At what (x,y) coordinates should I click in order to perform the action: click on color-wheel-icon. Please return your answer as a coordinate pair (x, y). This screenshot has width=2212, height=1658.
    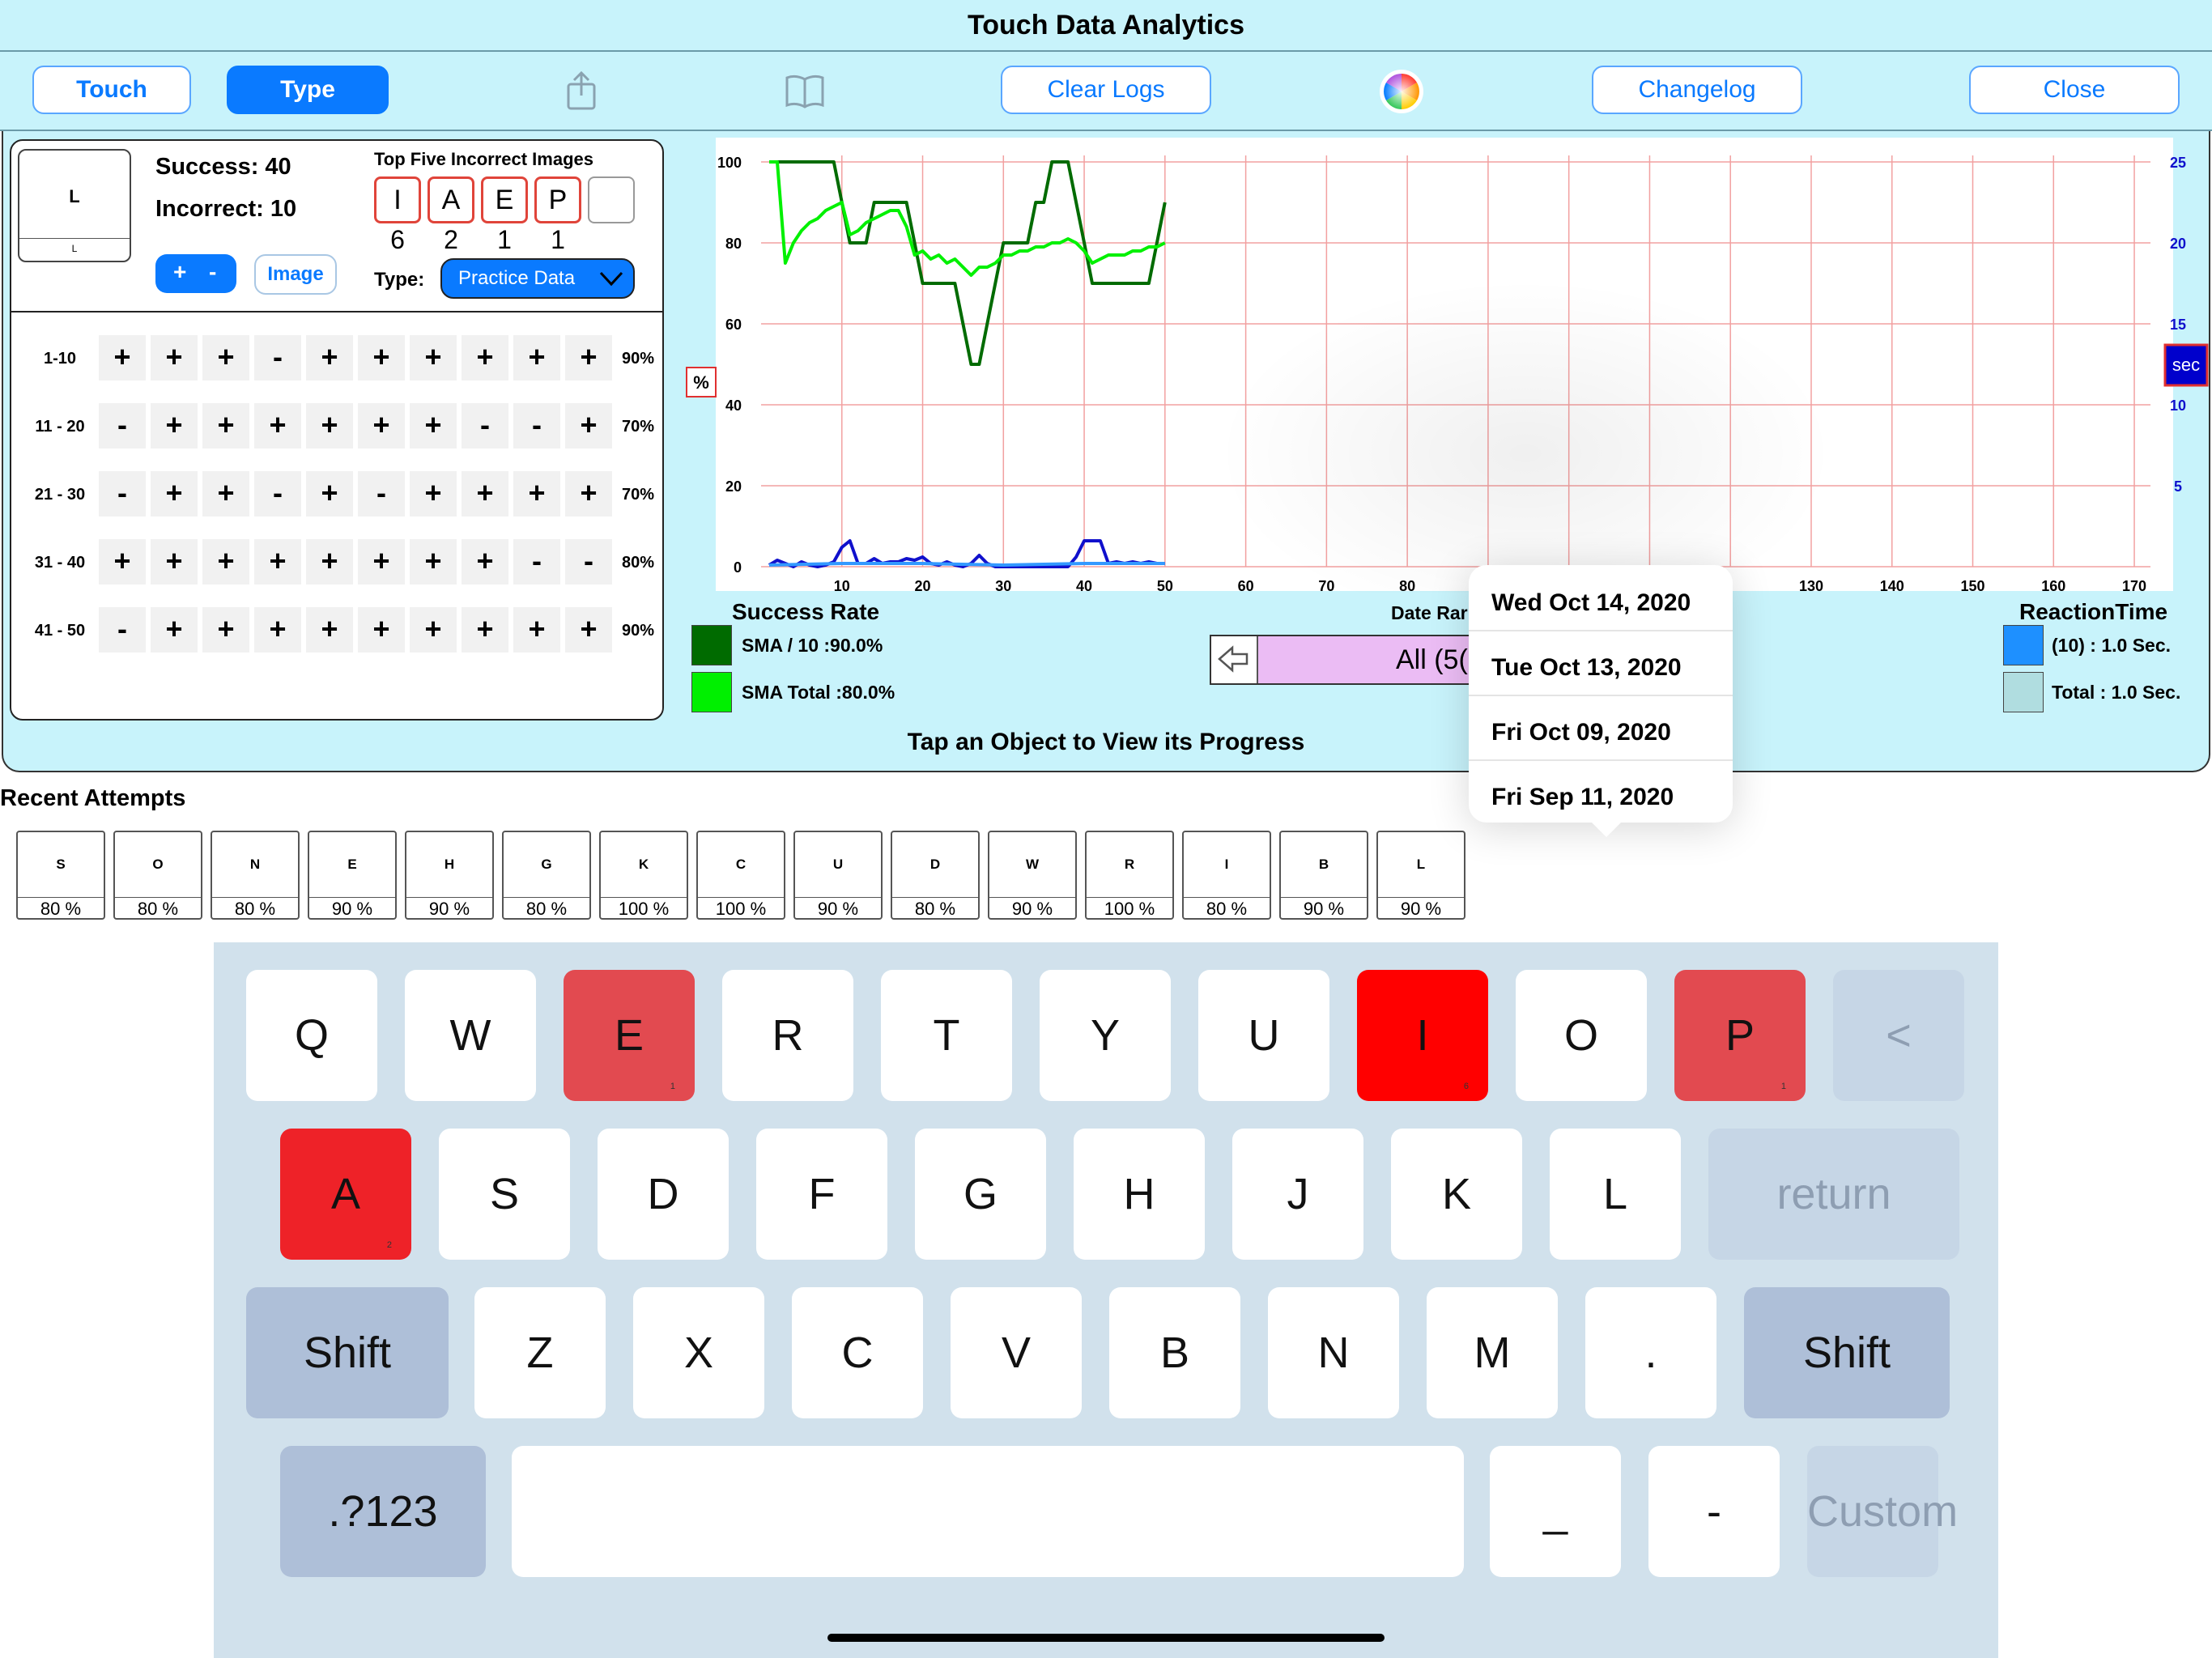
    Looking at the image, I should click on (1402, 91).